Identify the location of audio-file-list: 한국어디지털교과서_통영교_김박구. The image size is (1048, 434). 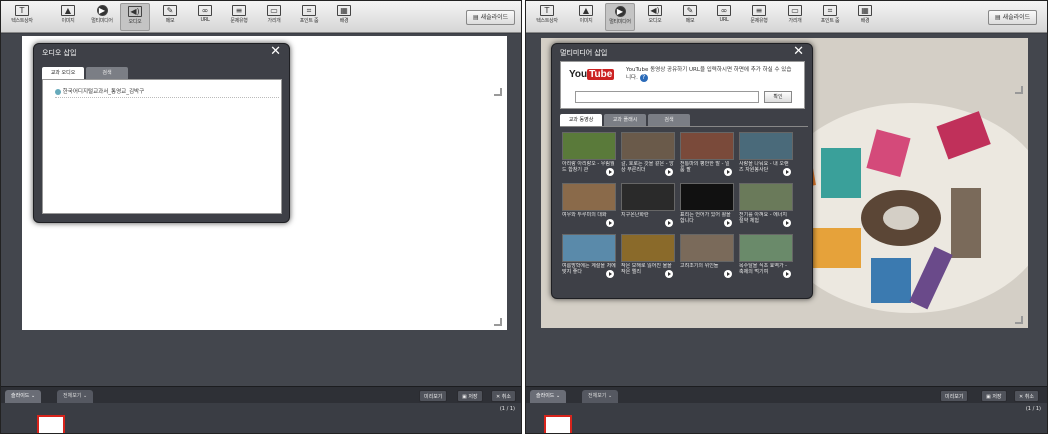
(162, 146).